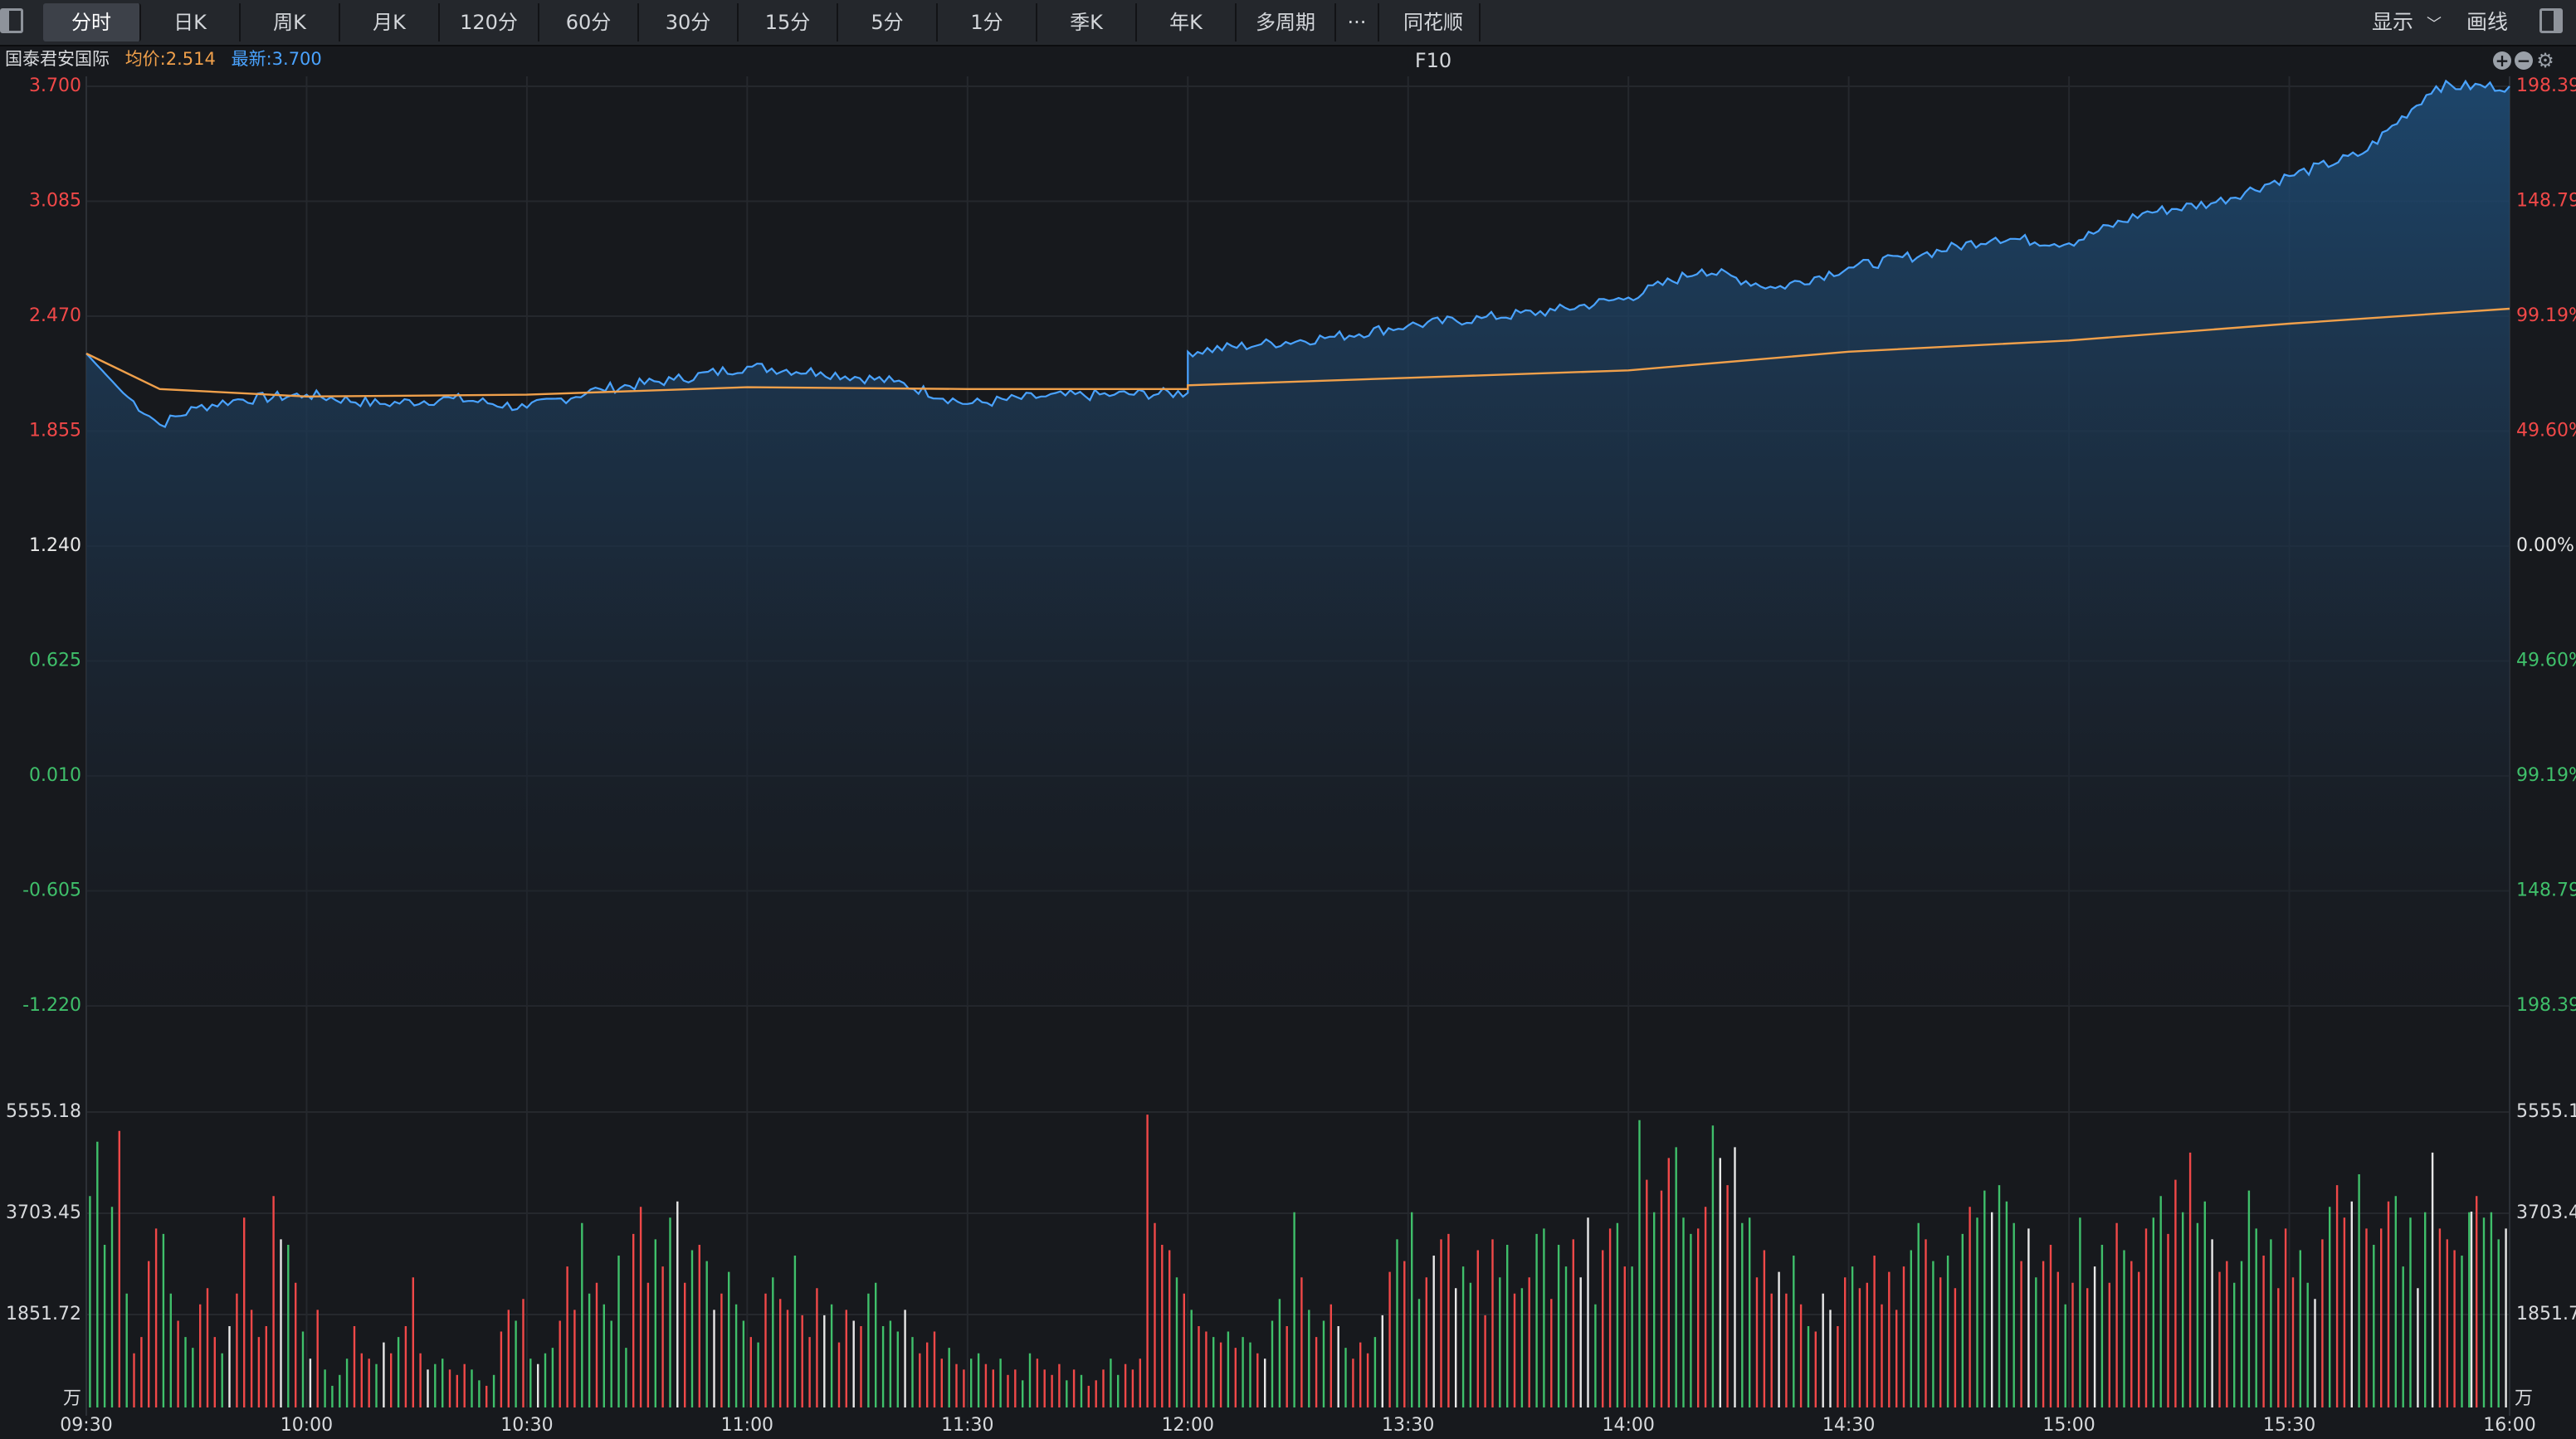 This screenshot has width=2576, height=1439. Describe the element at coordinates (55, 775) in the screenshot. I see `y-tick-left-6: 0.010` at that location.